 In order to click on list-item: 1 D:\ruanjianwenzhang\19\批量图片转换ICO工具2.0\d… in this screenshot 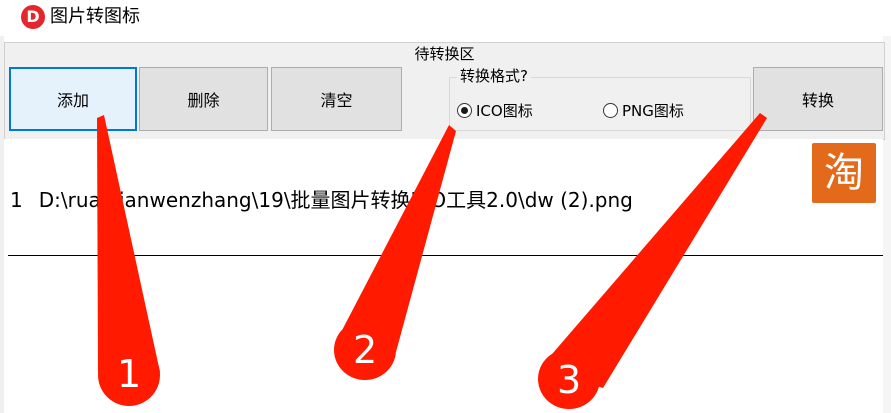, I will do `click(321, 200)`.